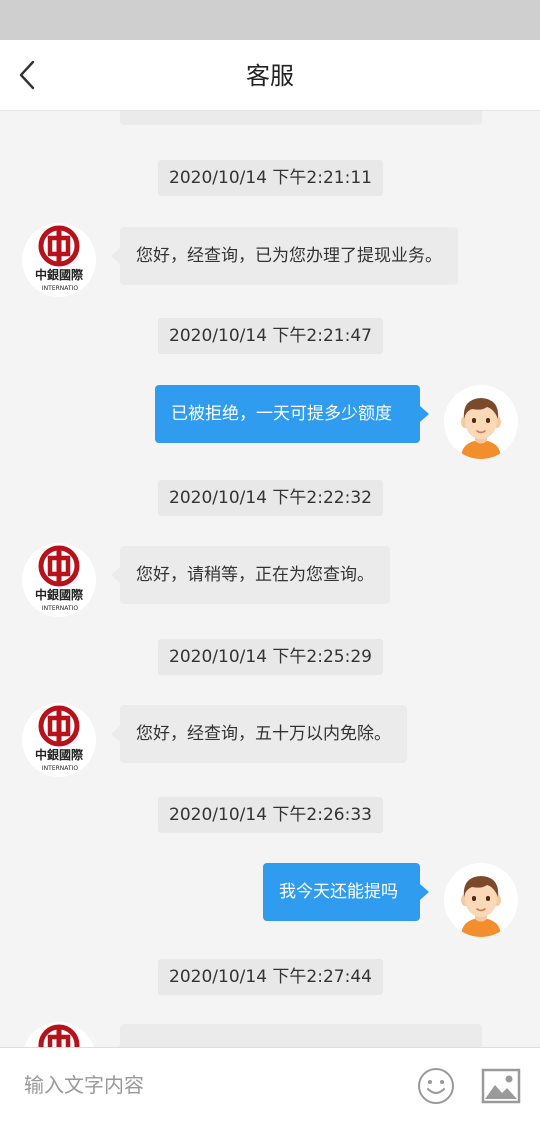  Describe the element at coordinates (270, 20) in the screenshot. I see `status-bar` at that location.